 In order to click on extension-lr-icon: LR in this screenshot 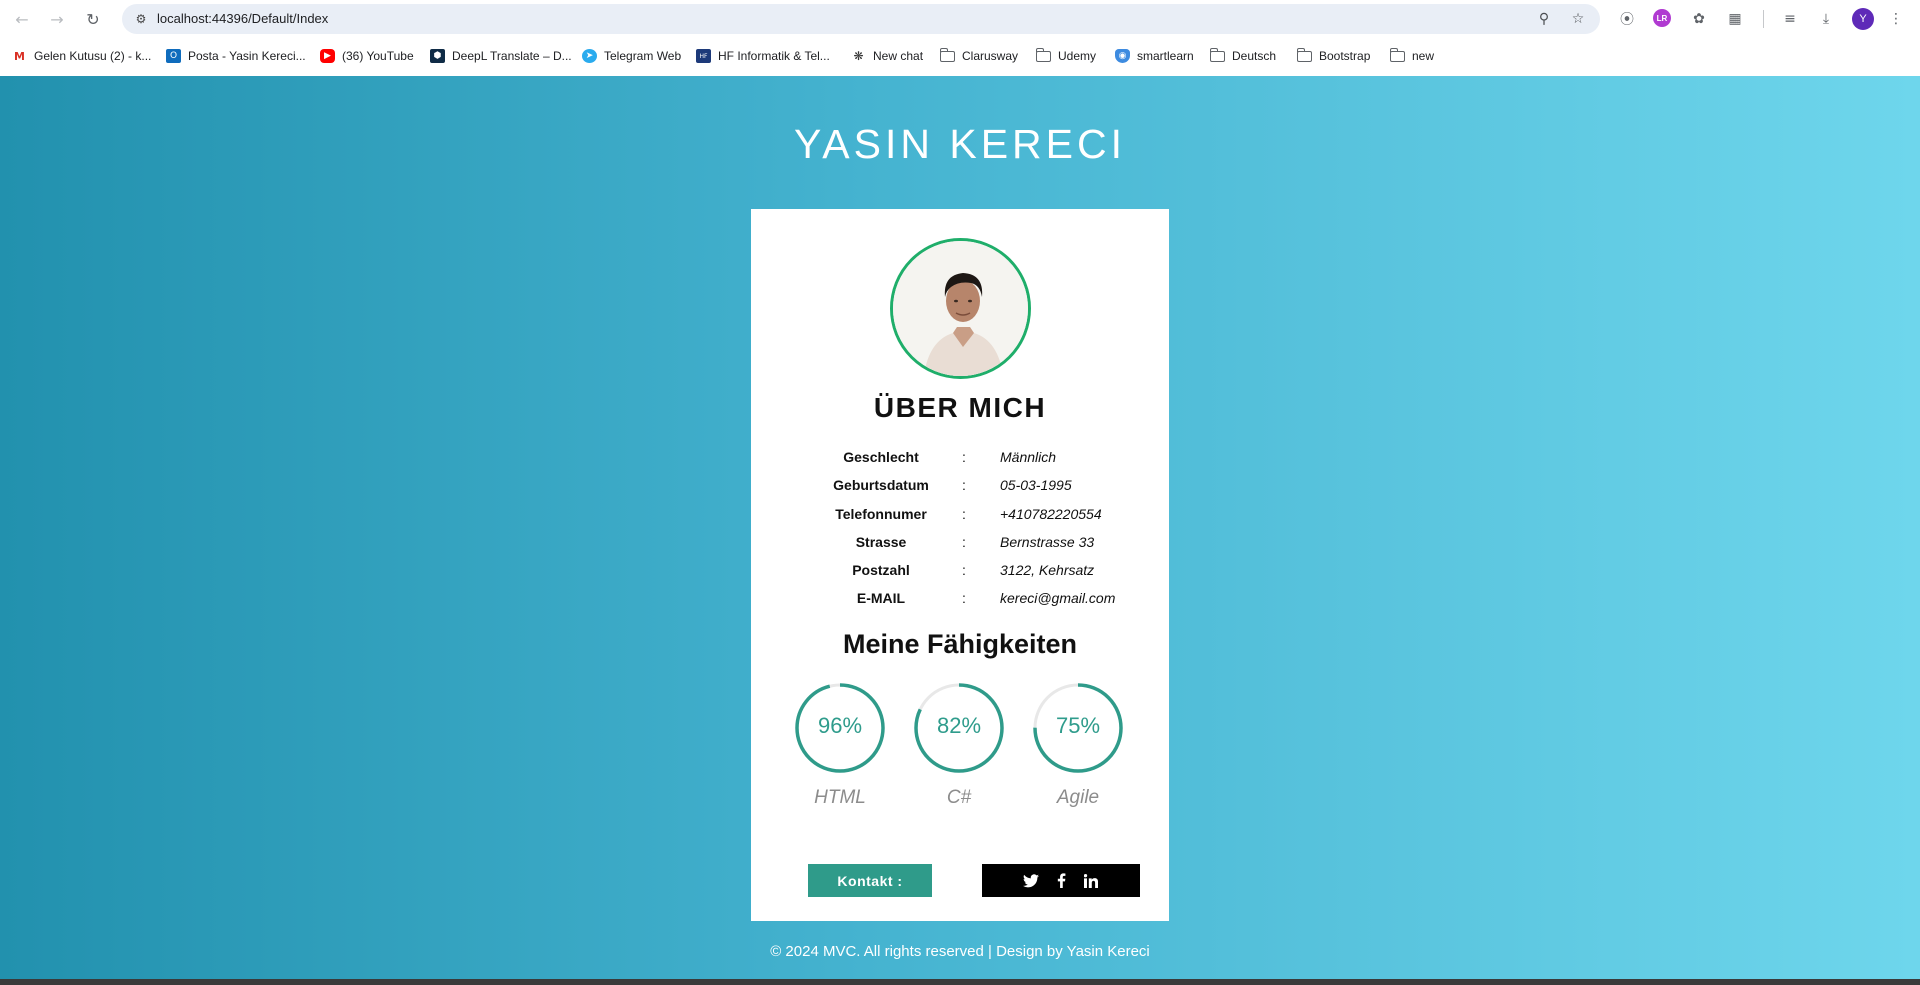, I will do `click(1662, 18)`.